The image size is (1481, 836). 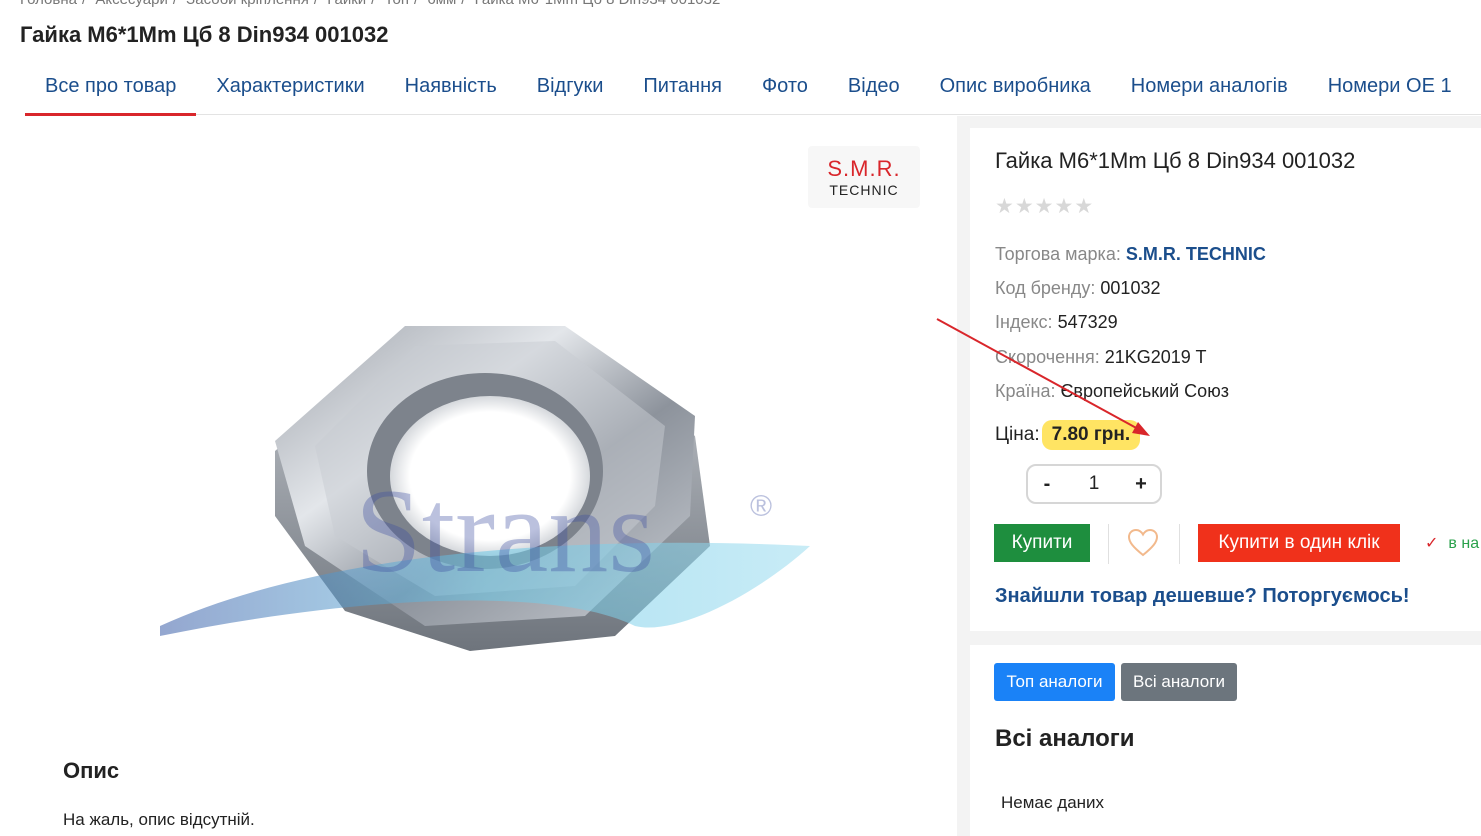 What do you see at coordinates (1144, 391) in the screenshot?
I see `prop-value: Європейський Союз` at bounding box center [1144, 391].